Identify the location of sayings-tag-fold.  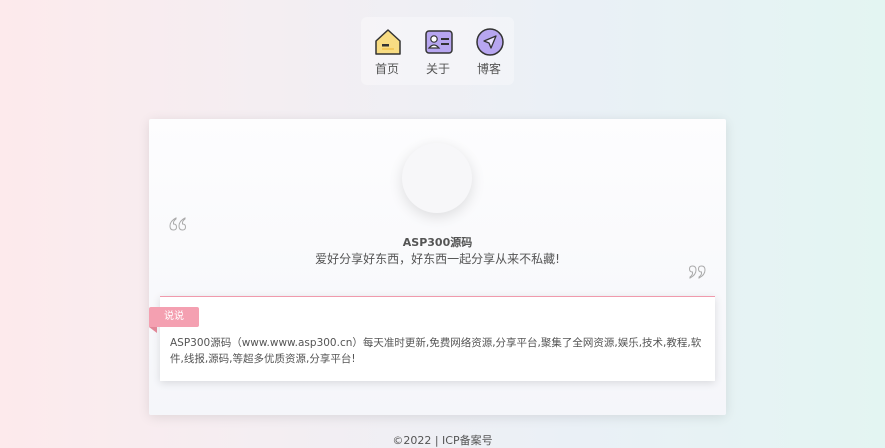
(153, 330).